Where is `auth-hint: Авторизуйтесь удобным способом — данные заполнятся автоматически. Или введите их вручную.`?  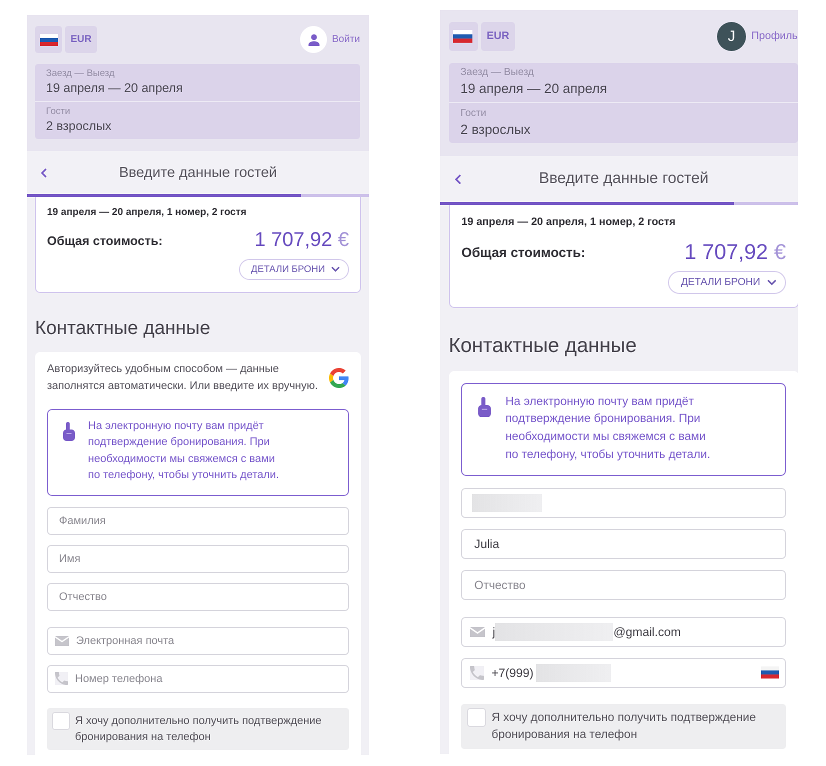
auth-hint: Авторизуйтесь удобным способом — данные заполнятся автоматически. Или введите их вручную. is located at coordinates (183, 378).